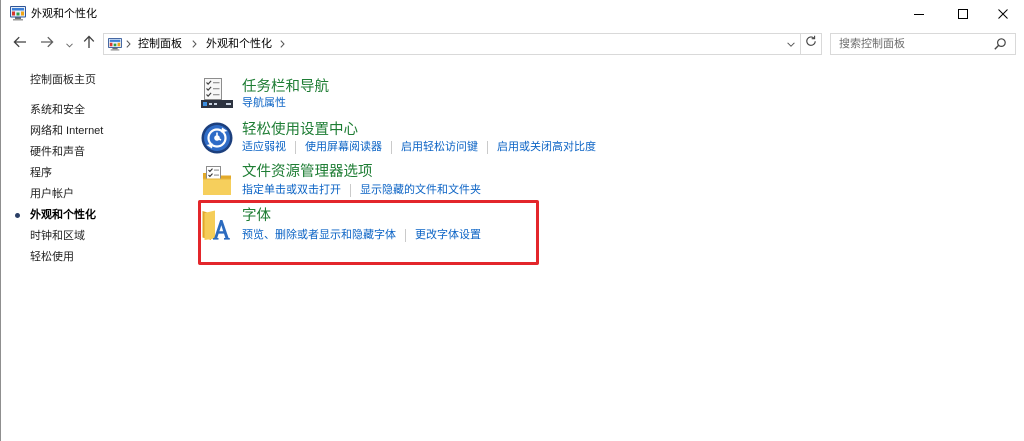  Describe the element at coordinates (66, 131) in the screenshot. I see `sidebar-item-network-internet: 网络和 Internet` at that location.